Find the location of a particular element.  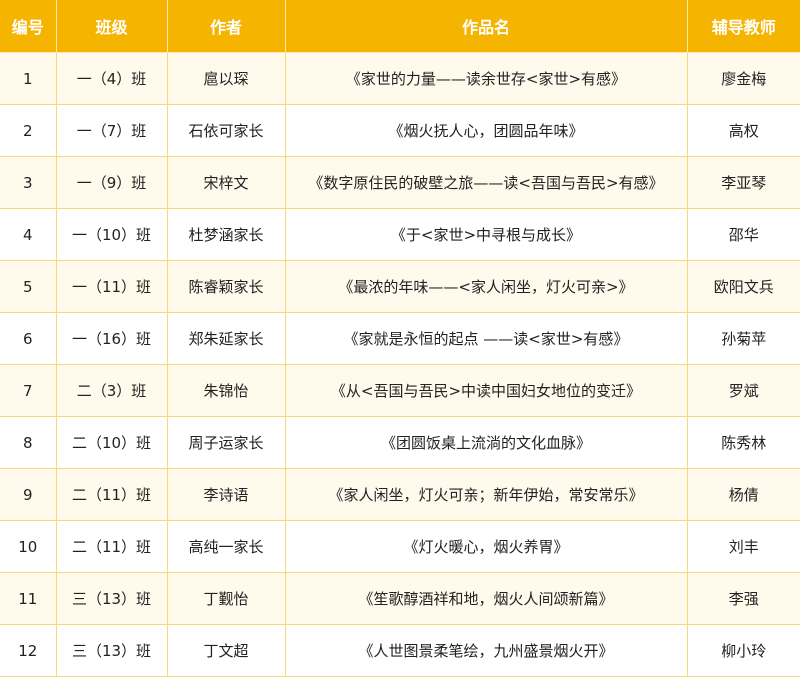

cell-number: 12 is located at coordinates (28, 650).